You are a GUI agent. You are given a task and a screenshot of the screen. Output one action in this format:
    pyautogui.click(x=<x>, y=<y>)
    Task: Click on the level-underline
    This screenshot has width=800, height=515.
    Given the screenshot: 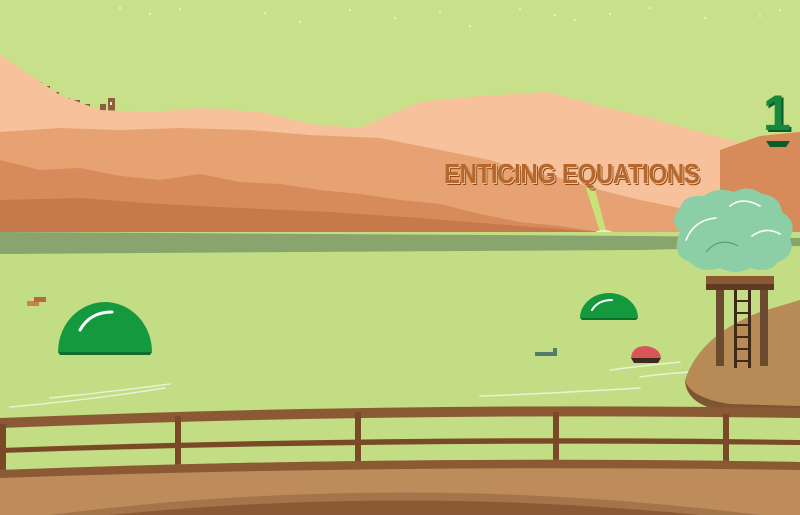 What is the action you would take?
    pyautogui.click(x=778, y=144)
    